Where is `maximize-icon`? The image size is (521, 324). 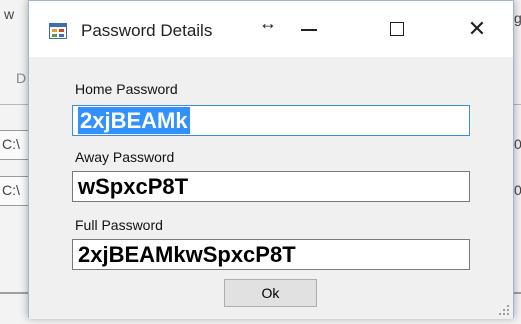
maximize-icon is located at coordinates (397, 29).